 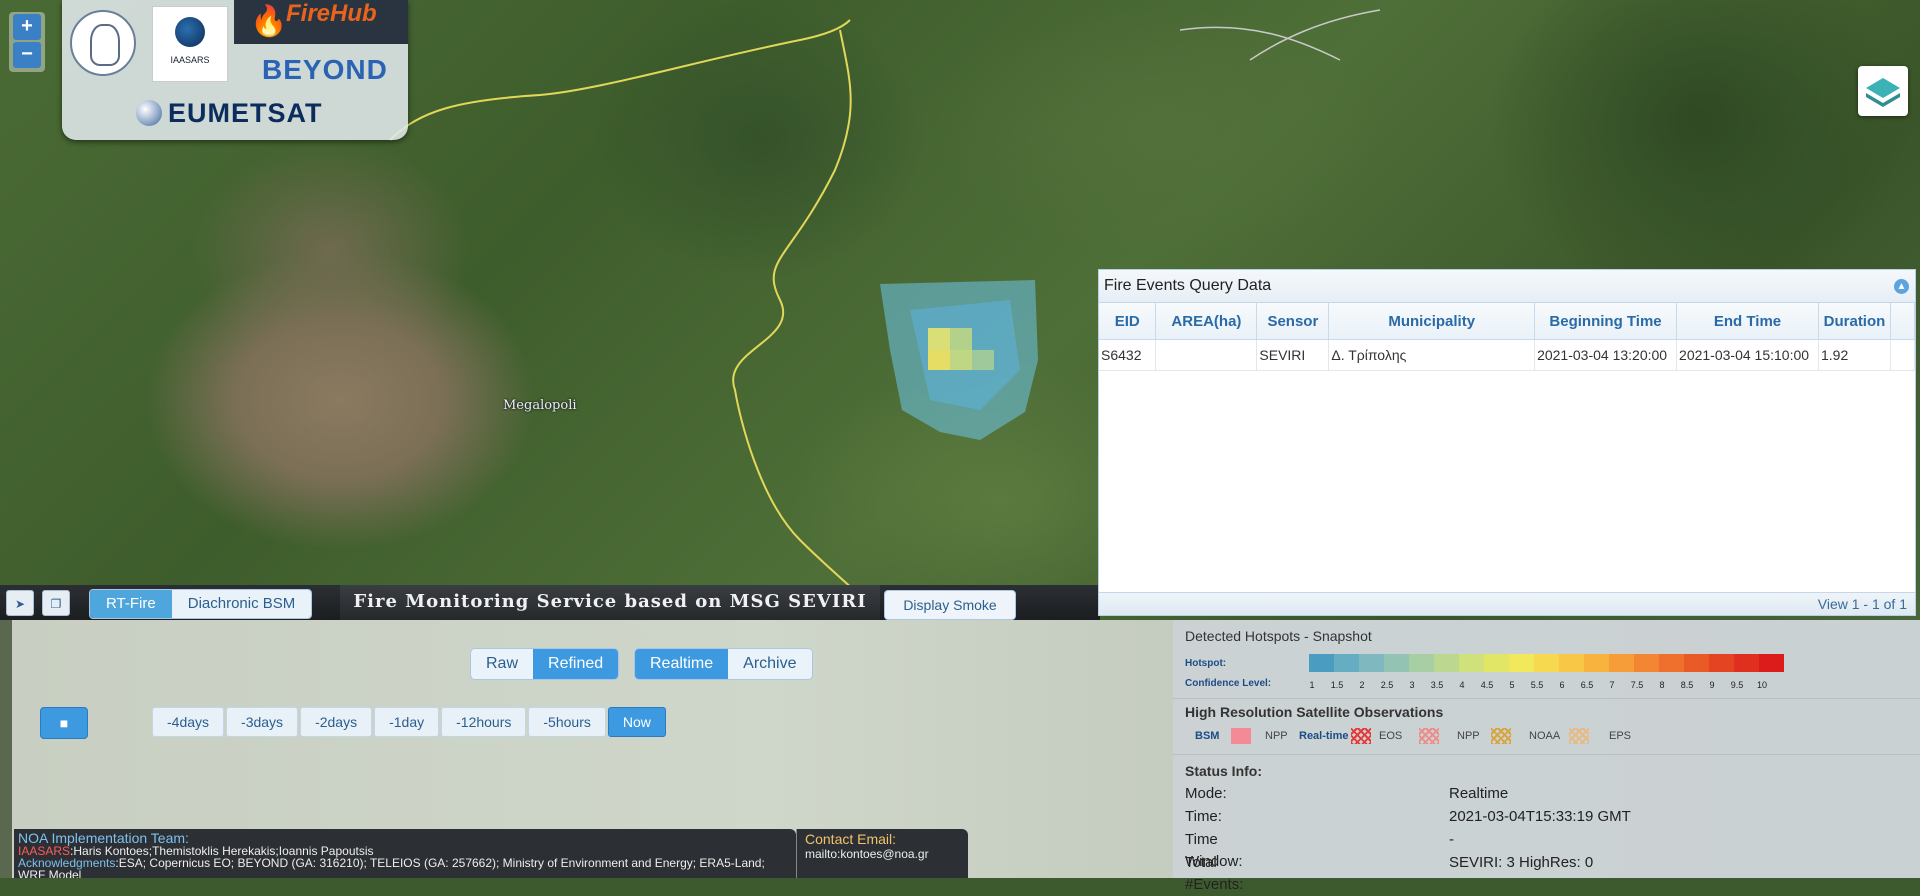 What do you see at coordinates (636, 722) in the screenshot?
I see `range-now: Now` at bounding box center [636, 722].